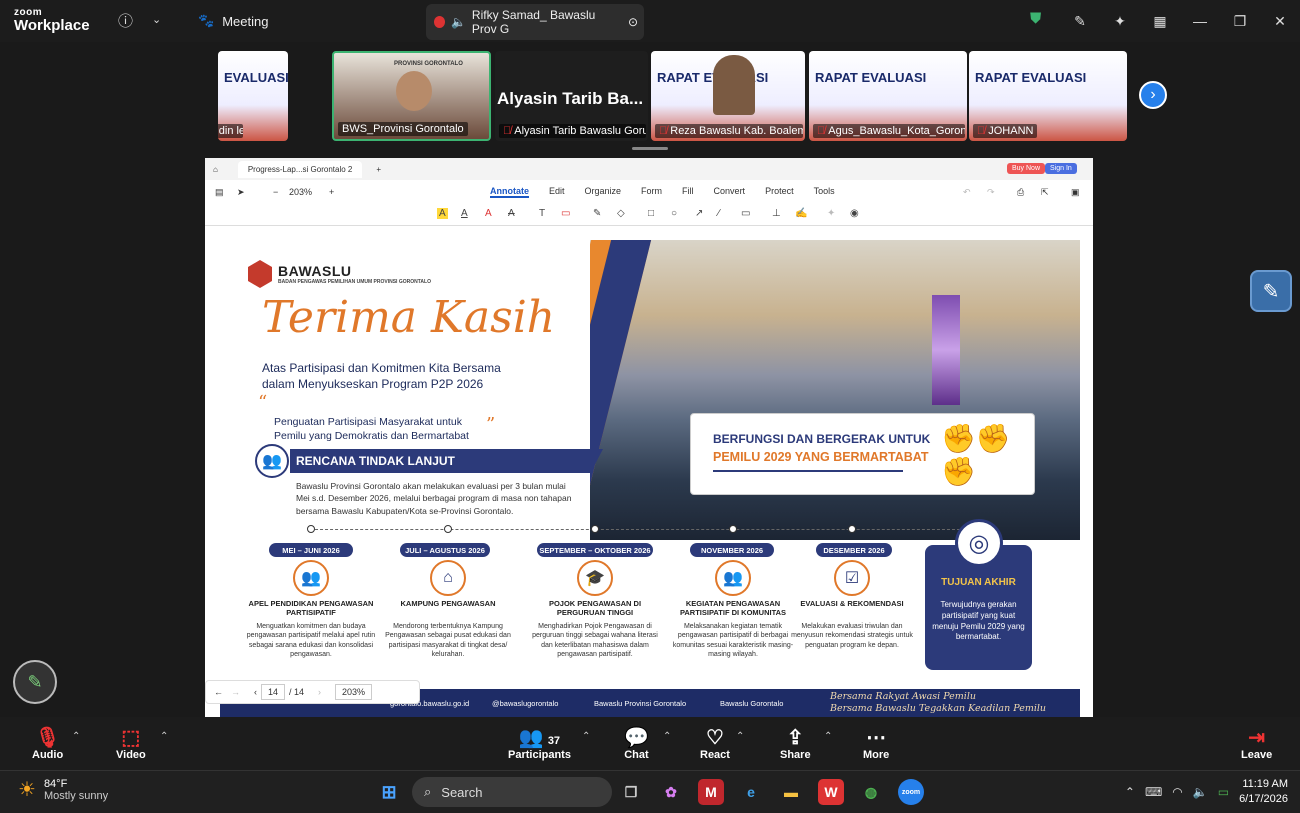 The image size is (1300, 813). What do you see at coordinates (1240, 21) in the screenshot?
I see `restore-icon: ❐` at bounding box center [1240, 21].